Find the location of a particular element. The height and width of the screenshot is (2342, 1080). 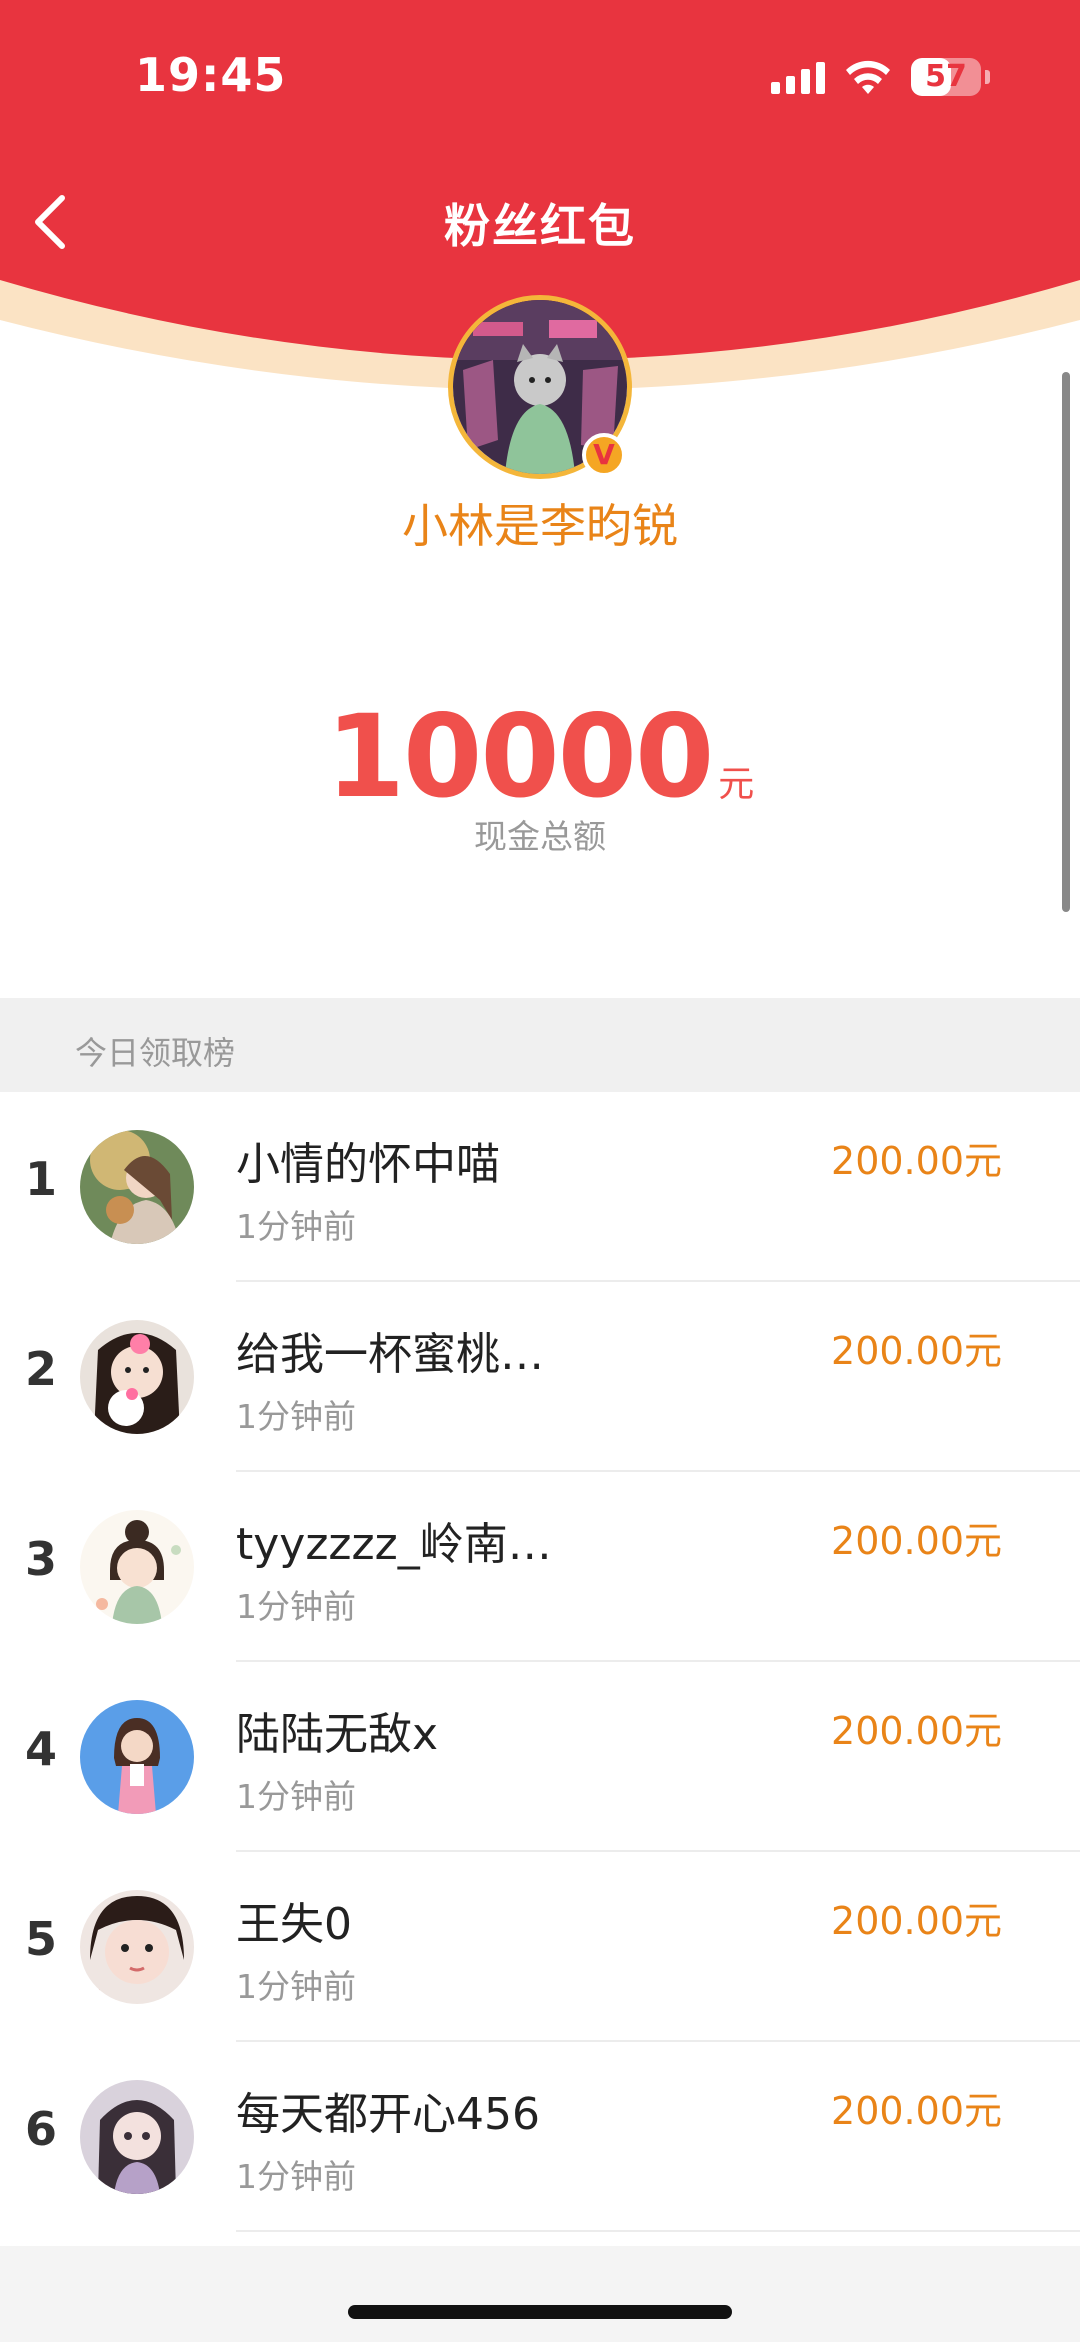

user-name: 每天都开心456 is located at coordinates (388, 2114).